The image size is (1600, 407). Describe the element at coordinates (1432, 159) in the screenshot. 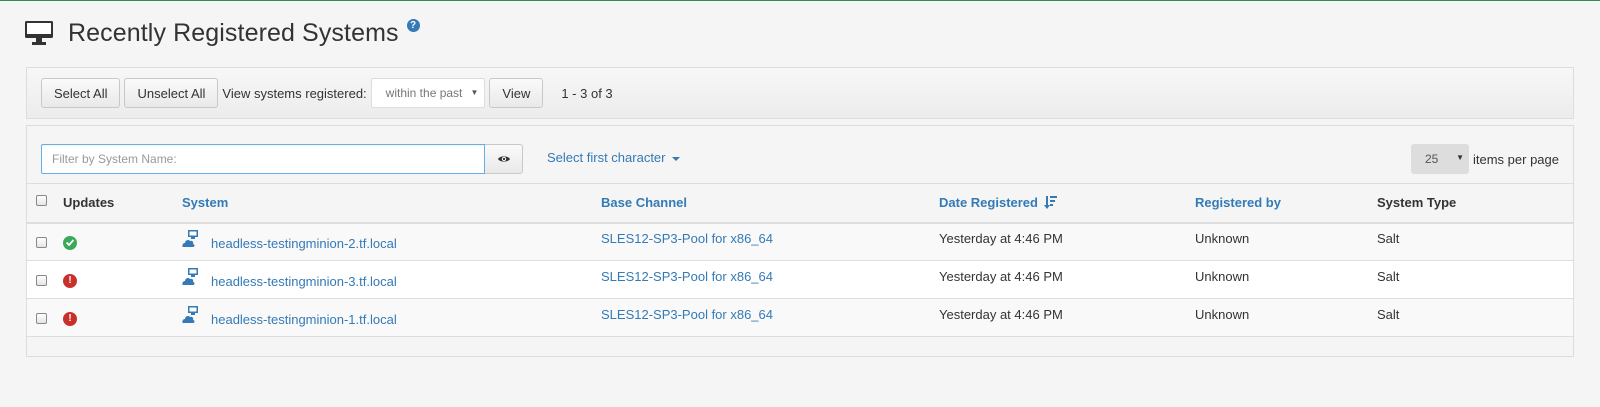

I see `items-per-page-value: 25` at that location.